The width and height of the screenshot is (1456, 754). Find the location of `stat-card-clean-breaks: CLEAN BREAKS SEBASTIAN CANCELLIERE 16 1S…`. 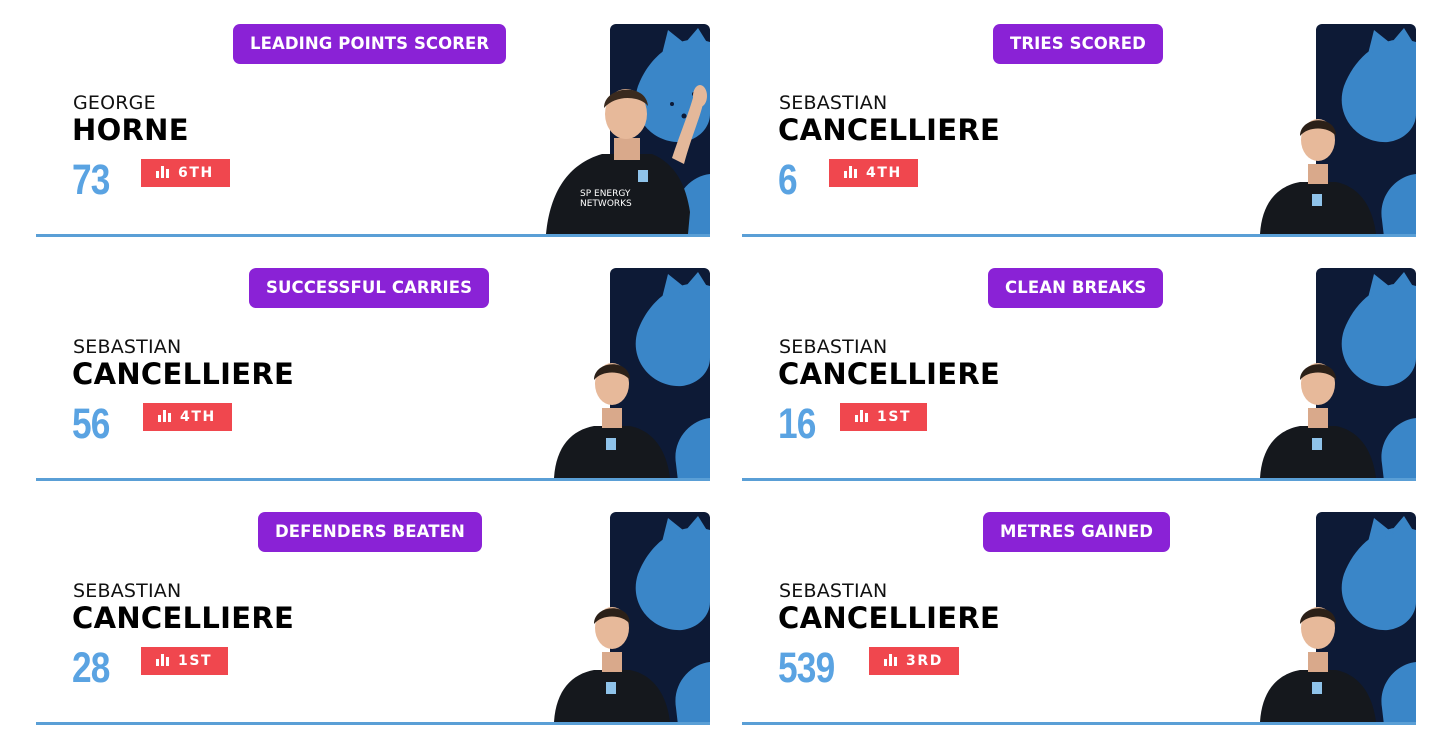

stat-card-clean-breaks: CLEAN BREAKS SEBASTIAN CANCELLIERE 16 1S… is located at coordinates (1079, 374).